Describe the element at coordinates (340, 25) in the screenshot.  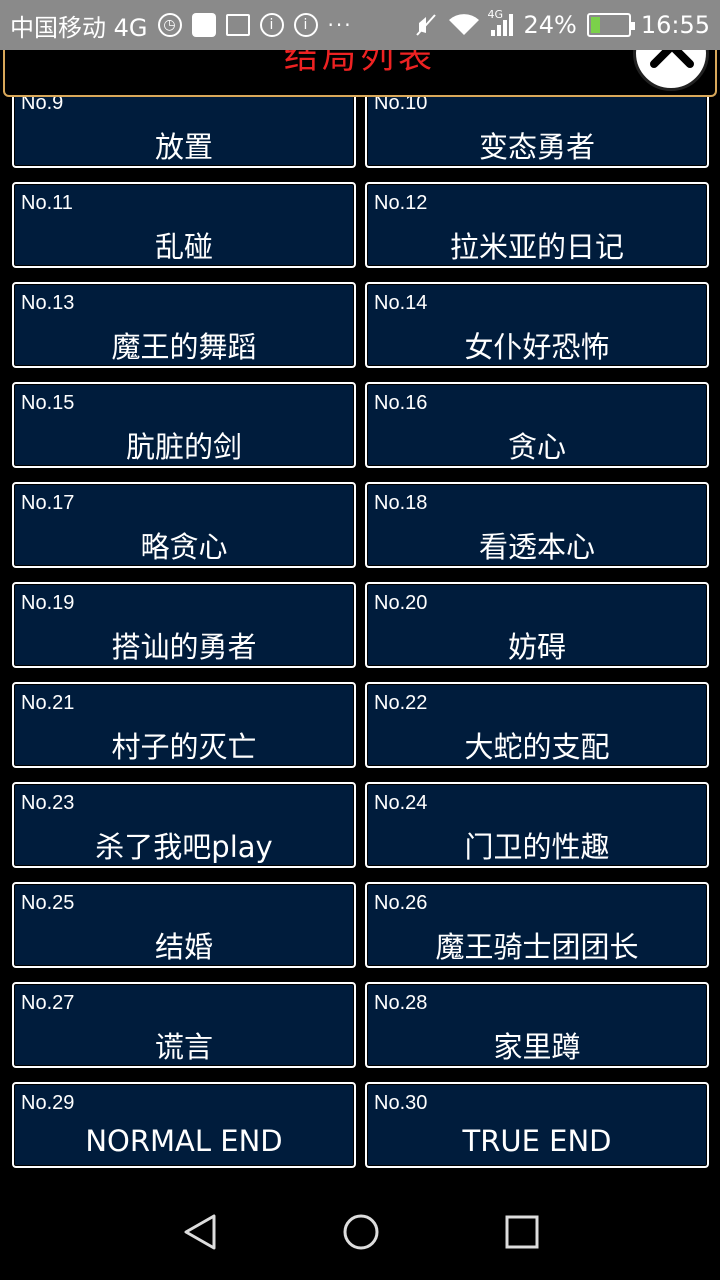
I see `more-icon: ···` at that location.